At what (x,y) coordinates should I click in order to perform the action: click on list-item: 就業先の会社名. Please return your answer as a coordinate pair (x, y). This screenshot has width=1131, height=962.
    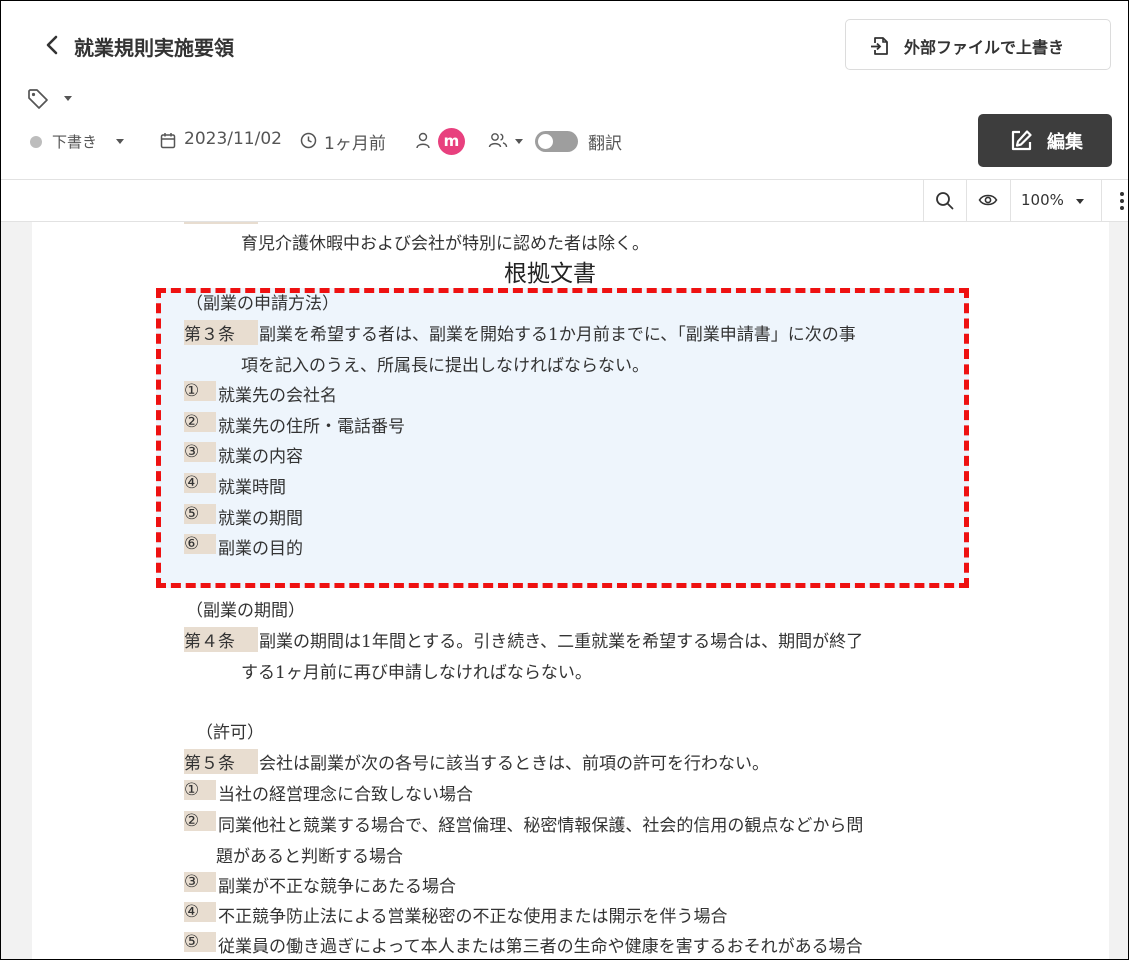
    Looking at the image, I should click on (277, 396).